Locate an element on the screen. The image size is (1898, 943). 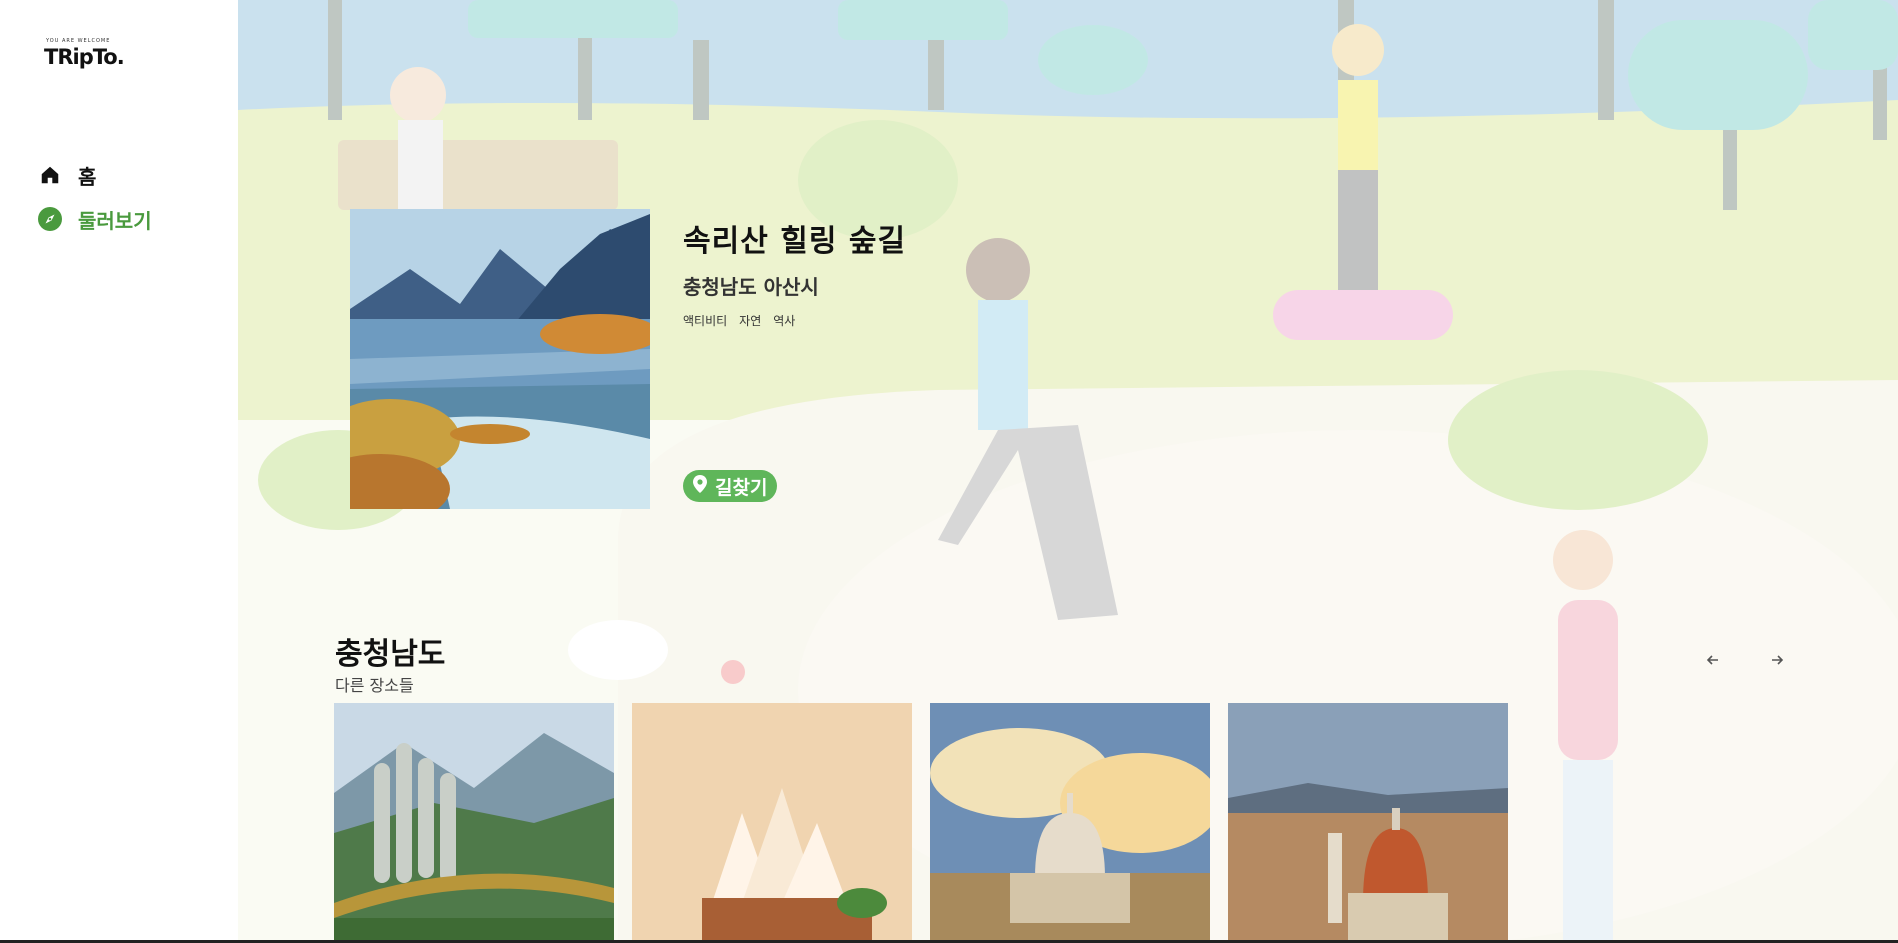
location-pin-icon is located at coordinates (700, 486).